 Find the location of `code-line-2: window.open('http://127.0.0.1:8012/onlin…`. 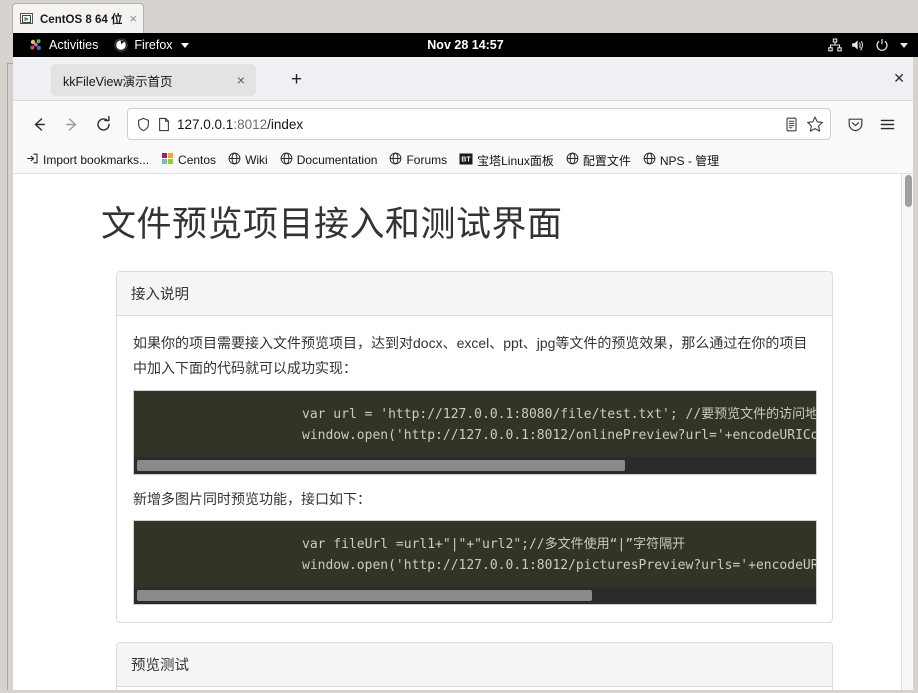

code-line-2: window.open('http://127.0.0.1:8012/onlin… is located at coordinates (559, 435).